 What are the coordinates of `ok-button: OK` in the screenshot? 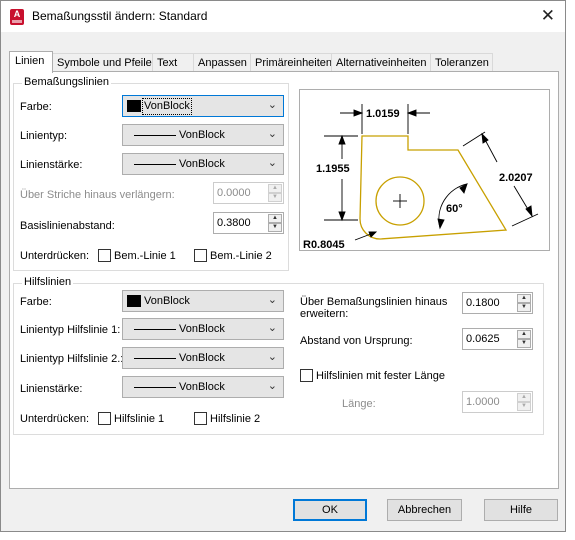 It's located at (330, 510).